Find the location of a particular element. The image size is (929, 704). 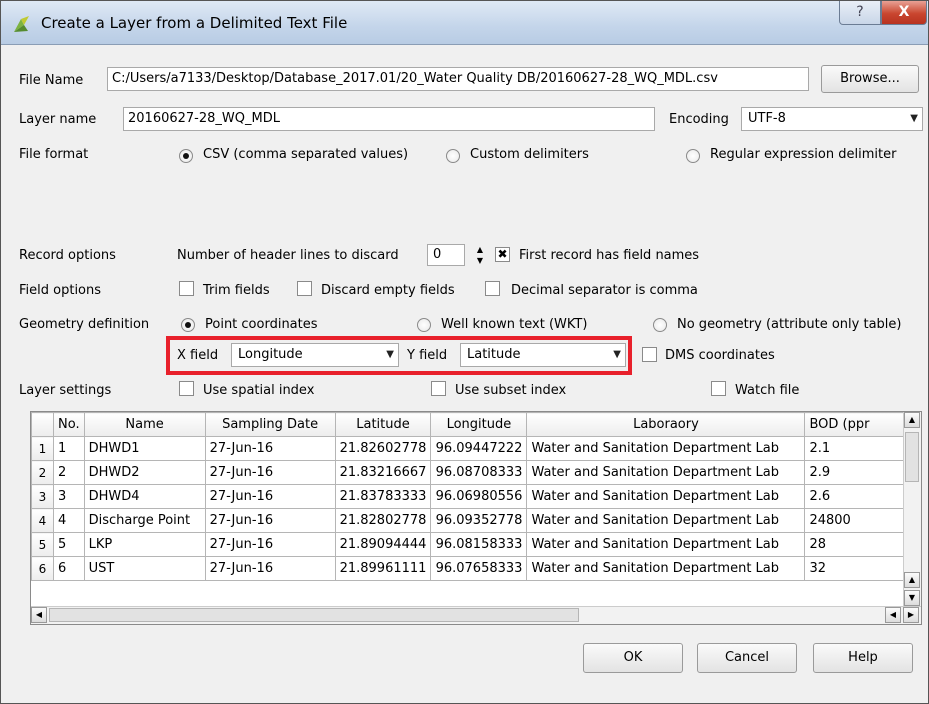

scroll-right-icon: ▶ is located at coordinates (911, 615).